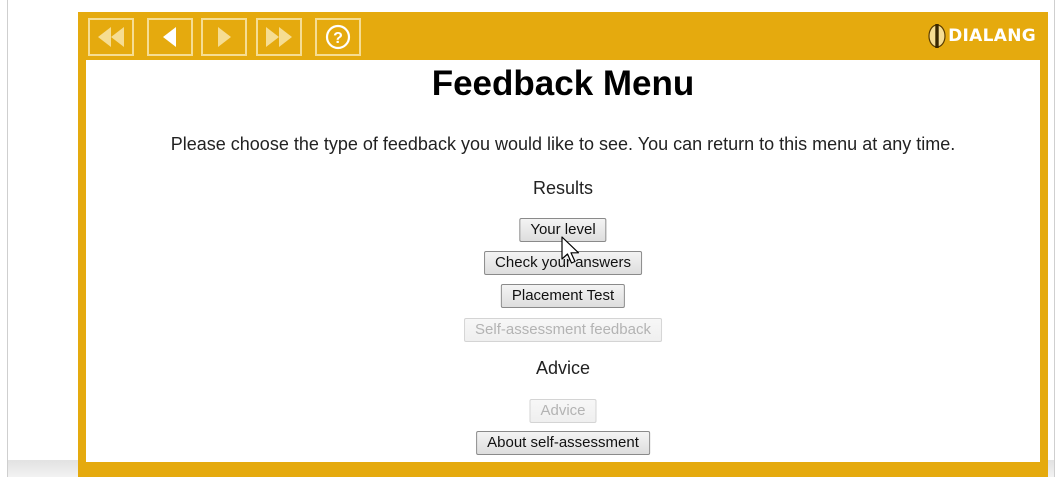 This screenshot has width=1062, height=477. I want to click on help-icon: ?, so click(338, 37).